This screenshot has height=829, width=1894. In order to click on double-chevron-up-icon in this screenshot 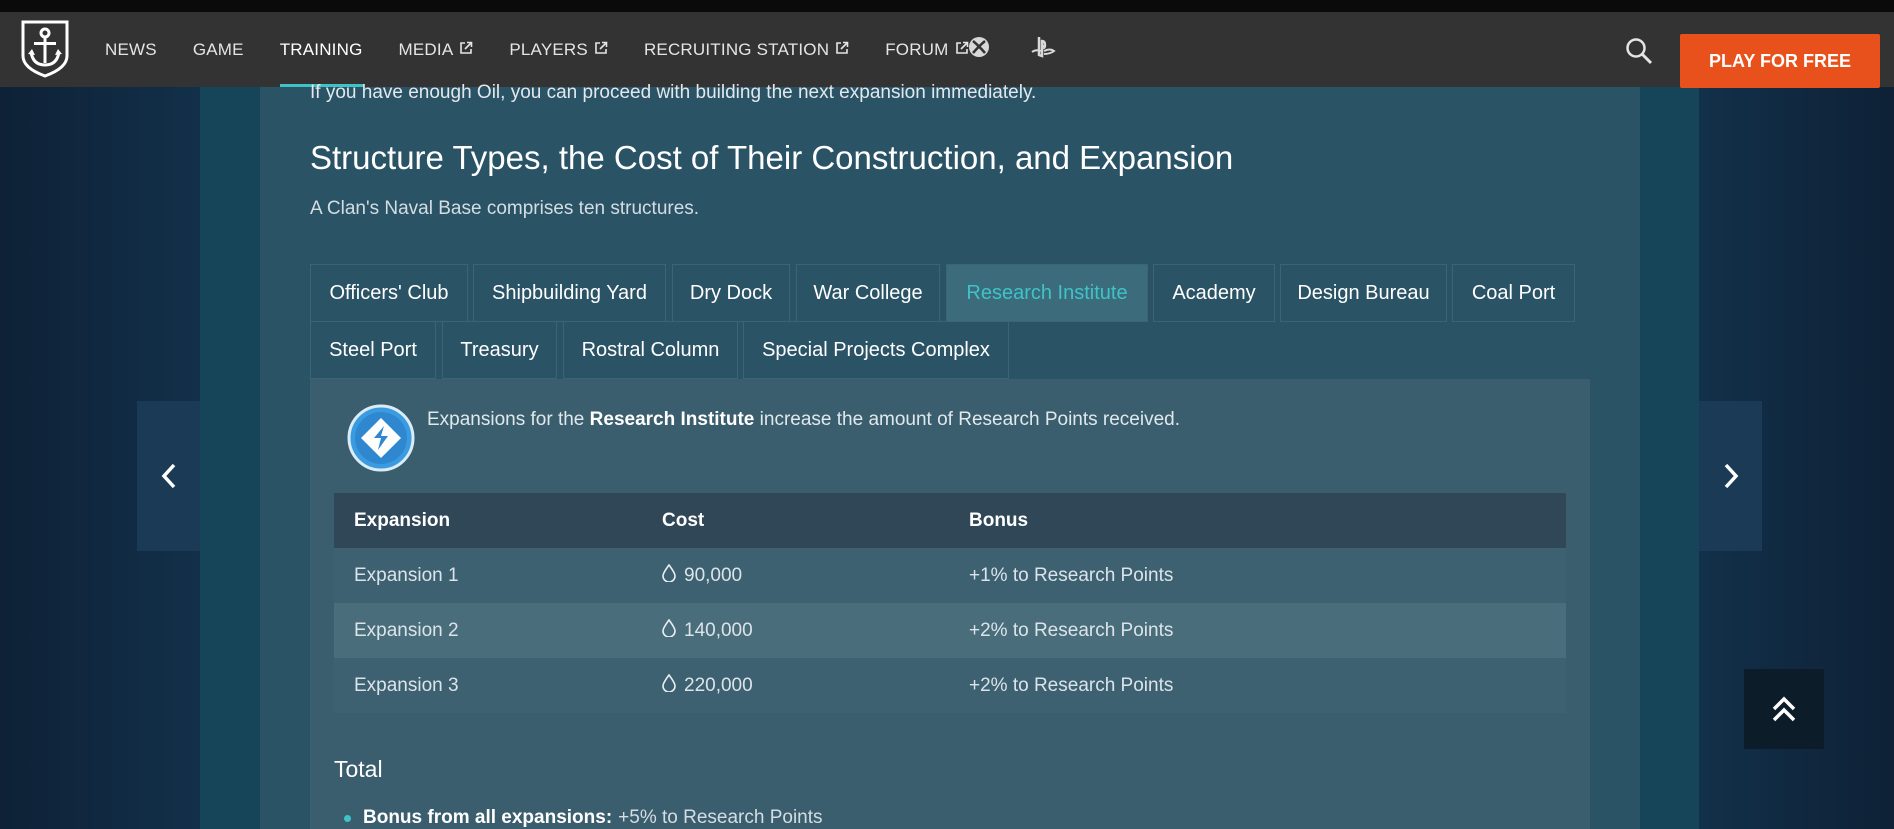, I will do `click(1784, 709)`.